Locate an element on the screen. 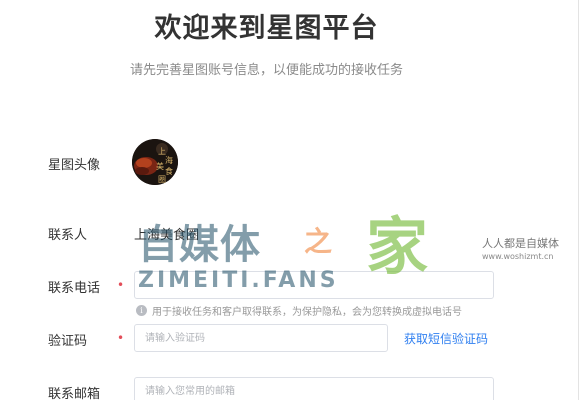 This screenshot has height=400, width=585. avatar-image: 上 海 美 食 圈 is located at coordinates (155, 162).